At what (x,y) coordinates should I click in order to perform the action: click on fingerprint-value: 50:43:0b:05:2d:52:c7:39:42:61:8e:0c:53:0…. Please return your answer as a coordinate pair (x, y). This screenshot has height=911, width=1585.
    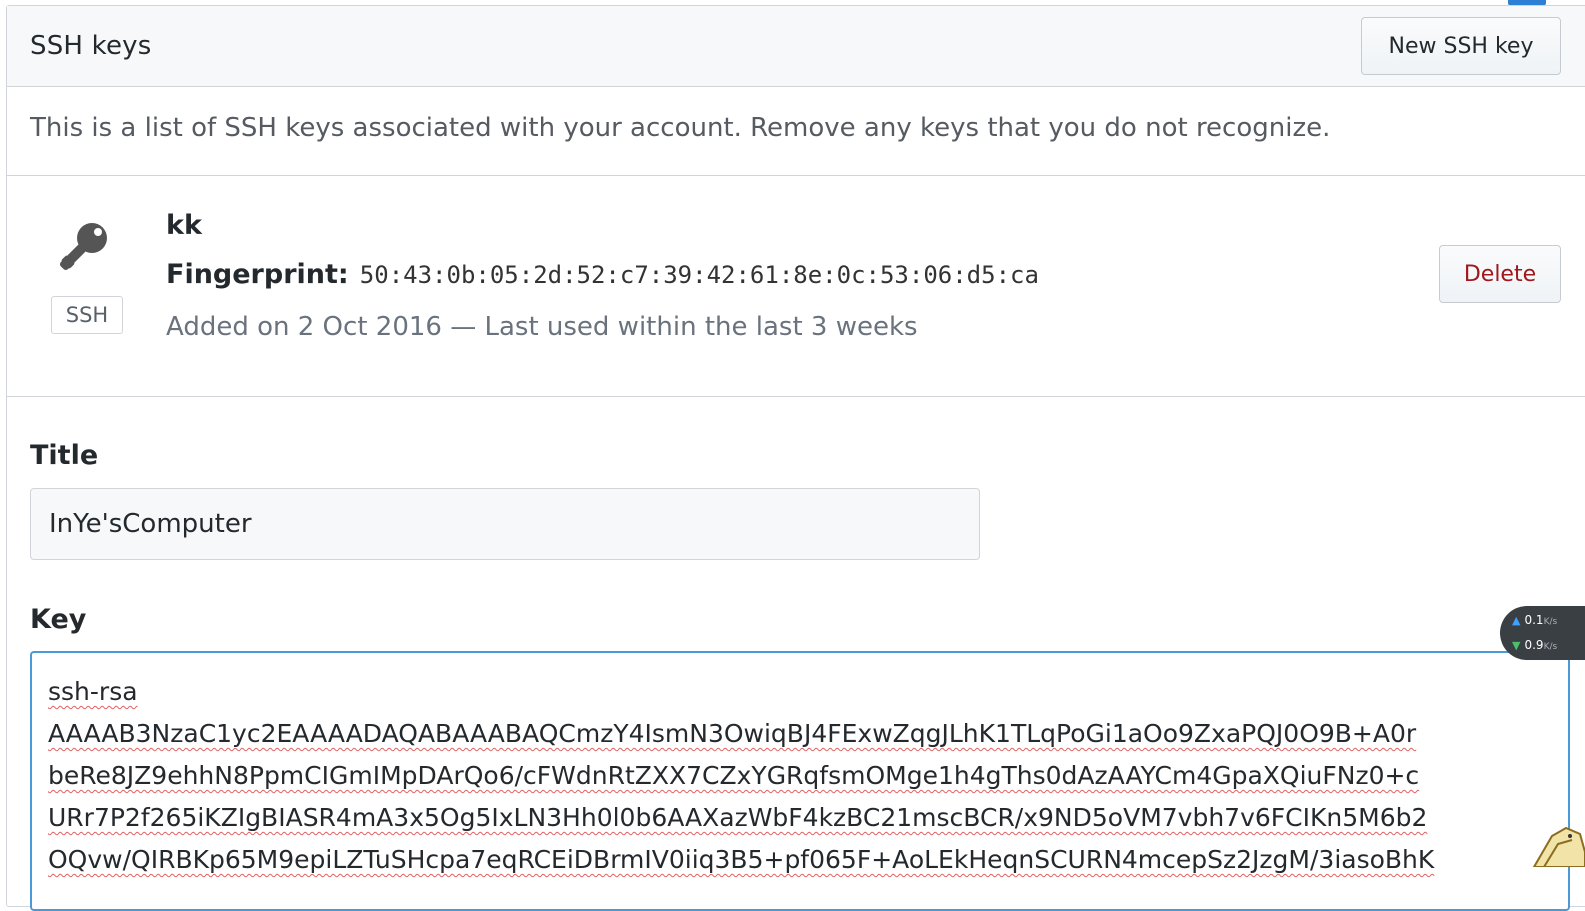
    Looking at the image, I should click on (699, 275).